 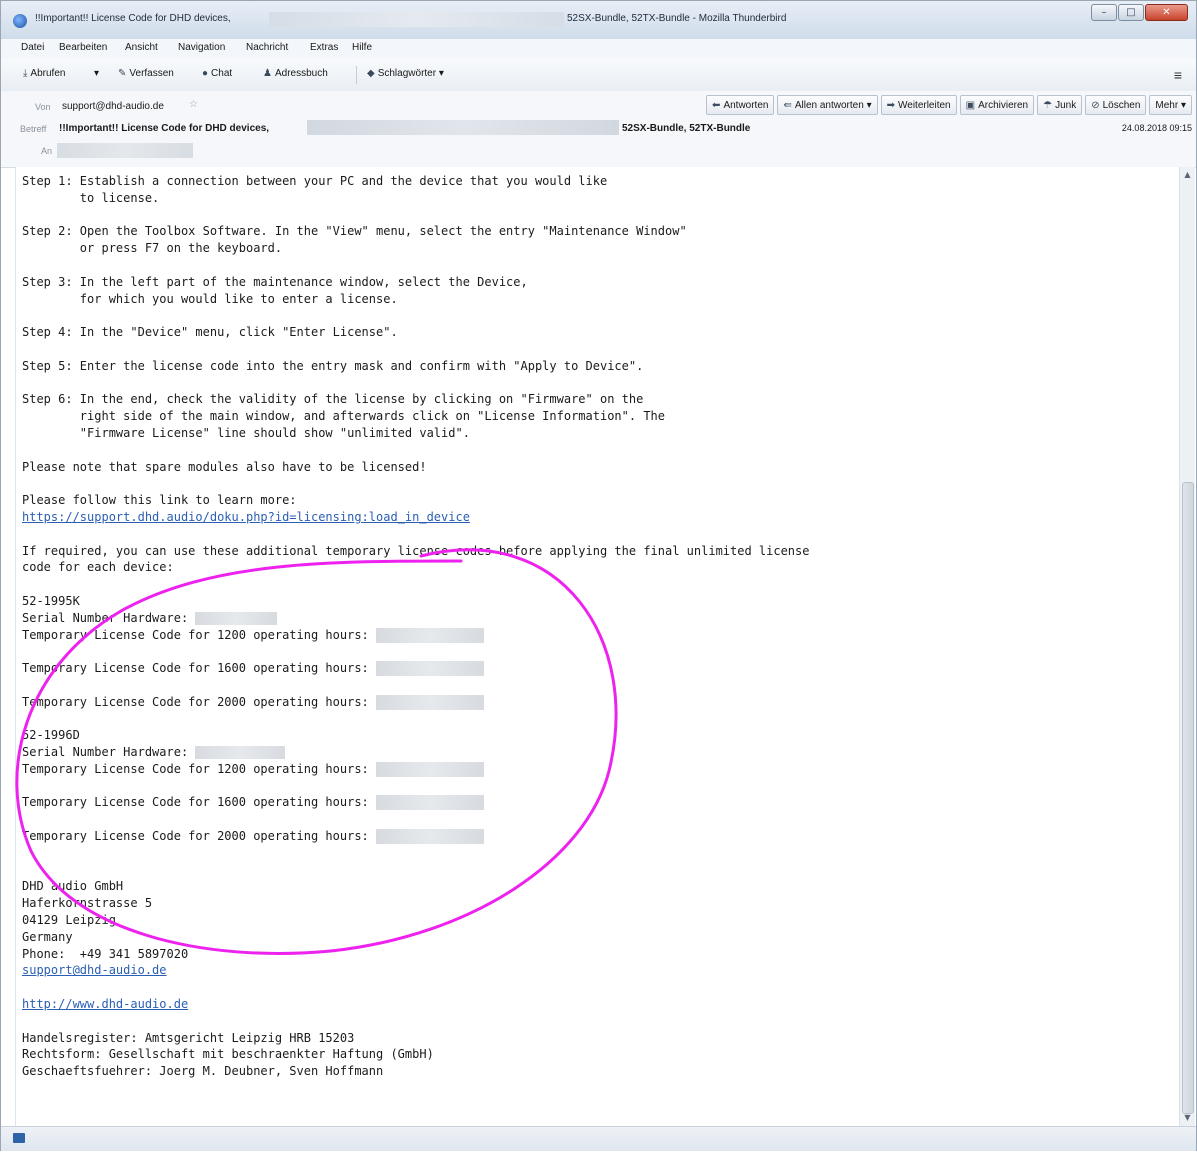 What do you see at coordinates (267, 73) in the screenshot?
I see `person-icon: ♟` at bounding box center [267, 73].